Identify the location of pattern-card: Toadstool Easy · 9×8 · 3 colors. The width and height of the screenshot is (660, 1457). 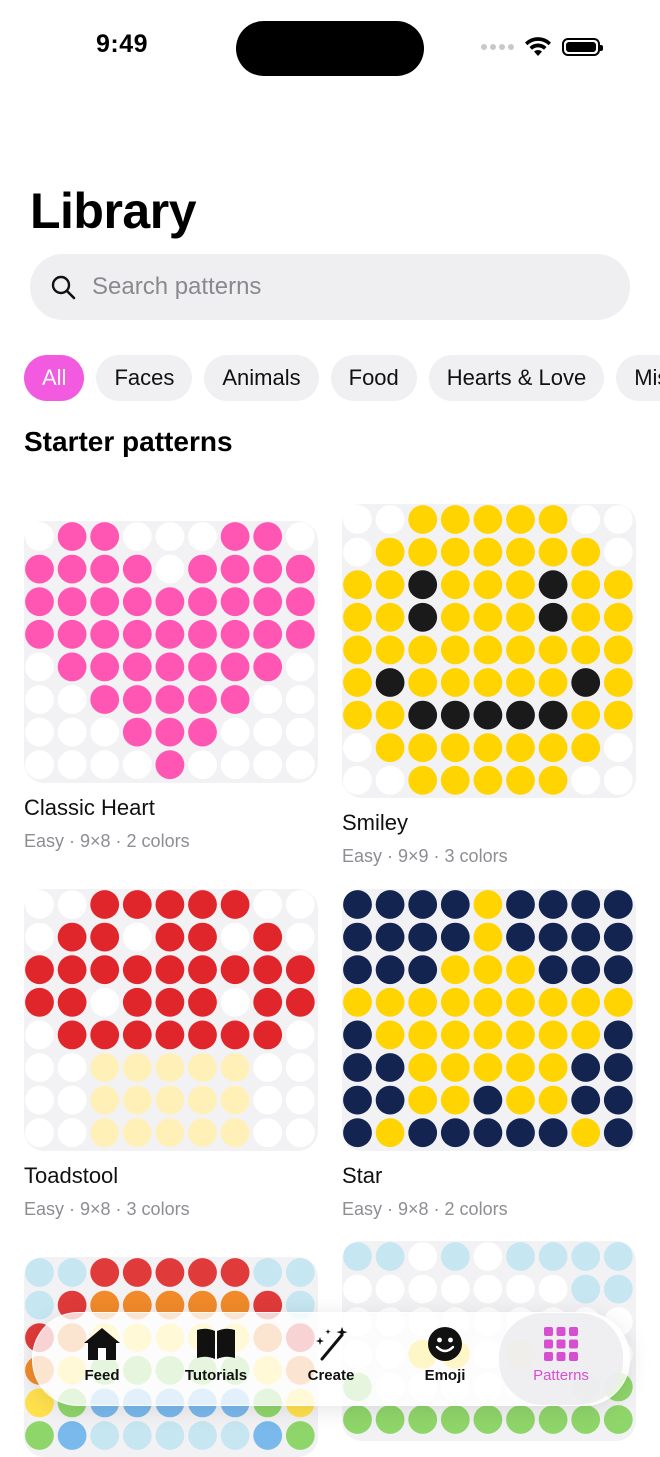
(171, 1054).